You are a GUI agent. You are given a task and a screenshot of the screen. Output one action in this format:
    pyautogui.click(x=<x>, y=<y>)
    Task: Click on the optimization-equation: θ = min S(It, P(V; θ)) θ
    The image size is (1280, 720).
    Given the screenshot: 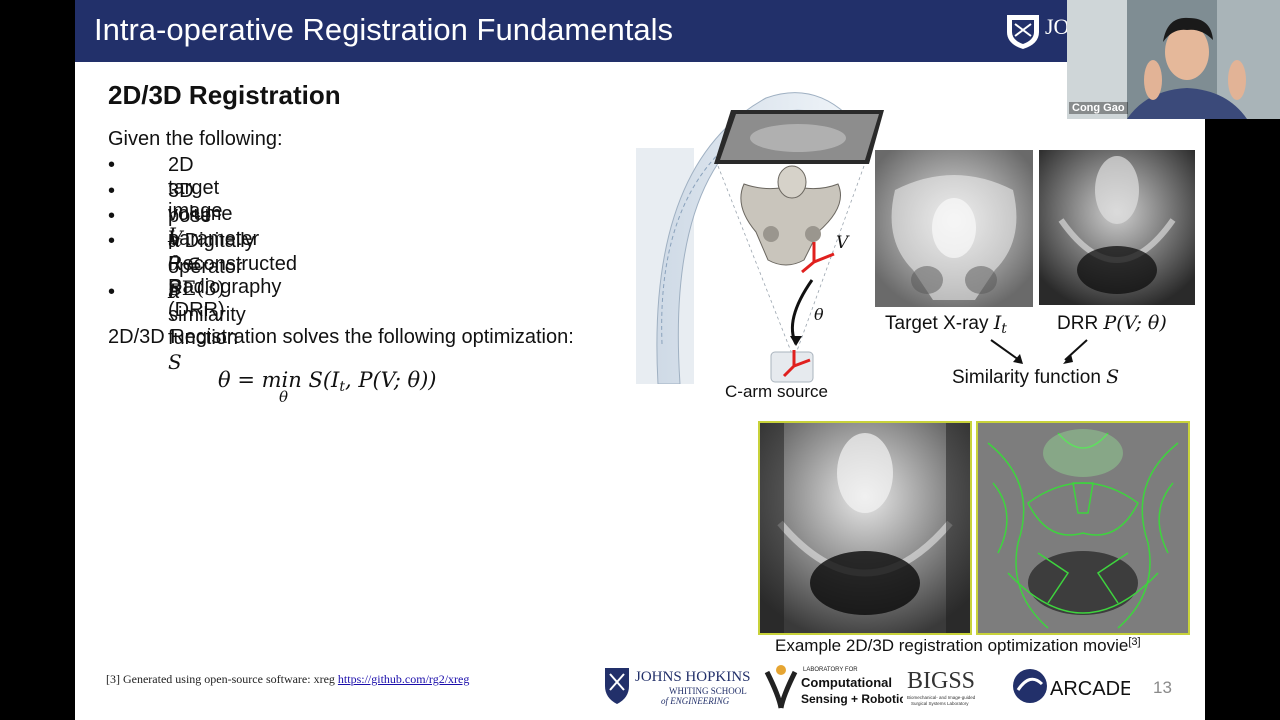 What is the action you would take?
    pyautogui.click(x=327, y=387)
    